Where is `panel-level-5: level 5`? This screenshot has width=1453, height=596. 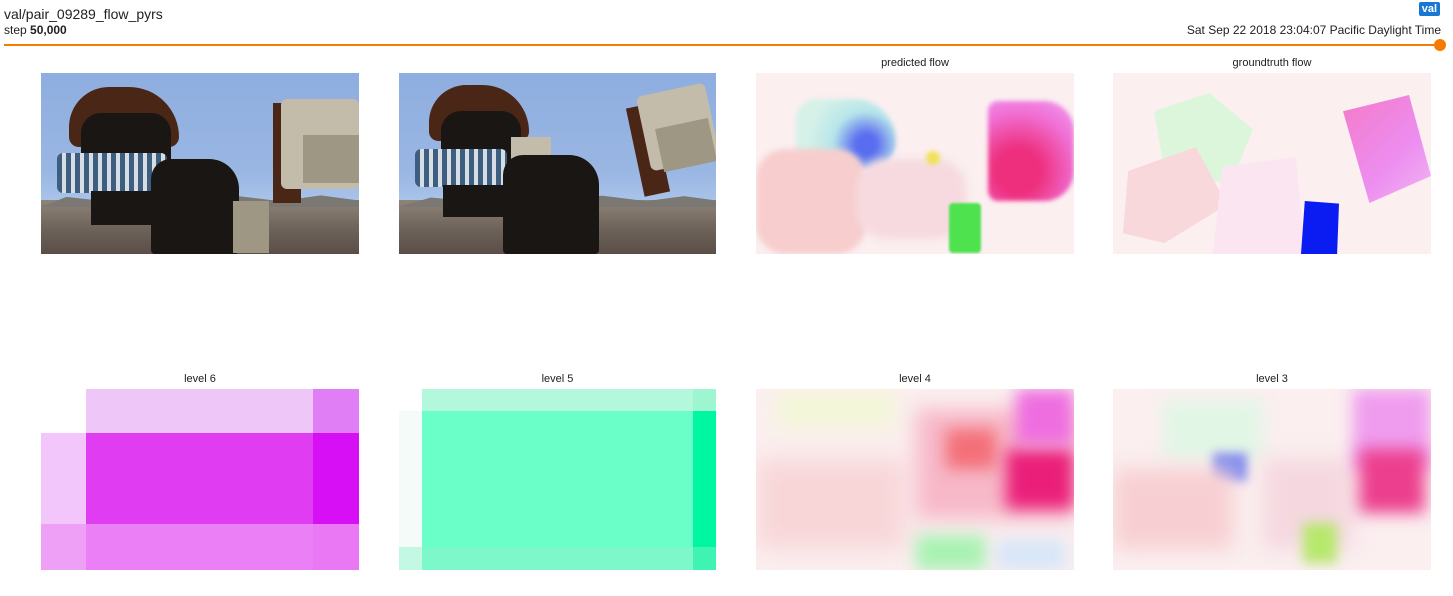 panel-level-5: level 5 is located at coordinates (557, 471).